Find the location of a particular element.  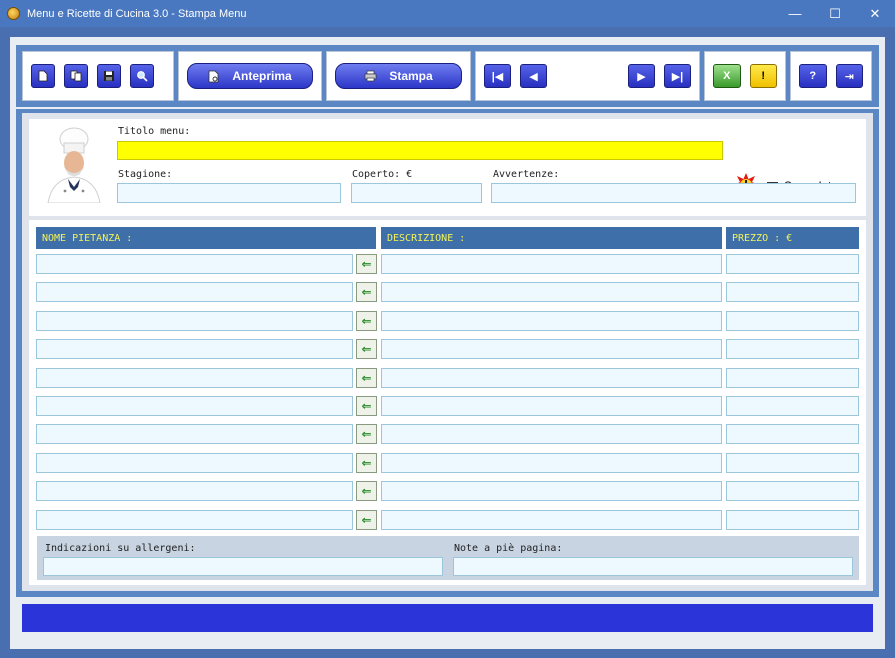

preview-toolbar-group: Anteprima is located at coordinates (250, 76).